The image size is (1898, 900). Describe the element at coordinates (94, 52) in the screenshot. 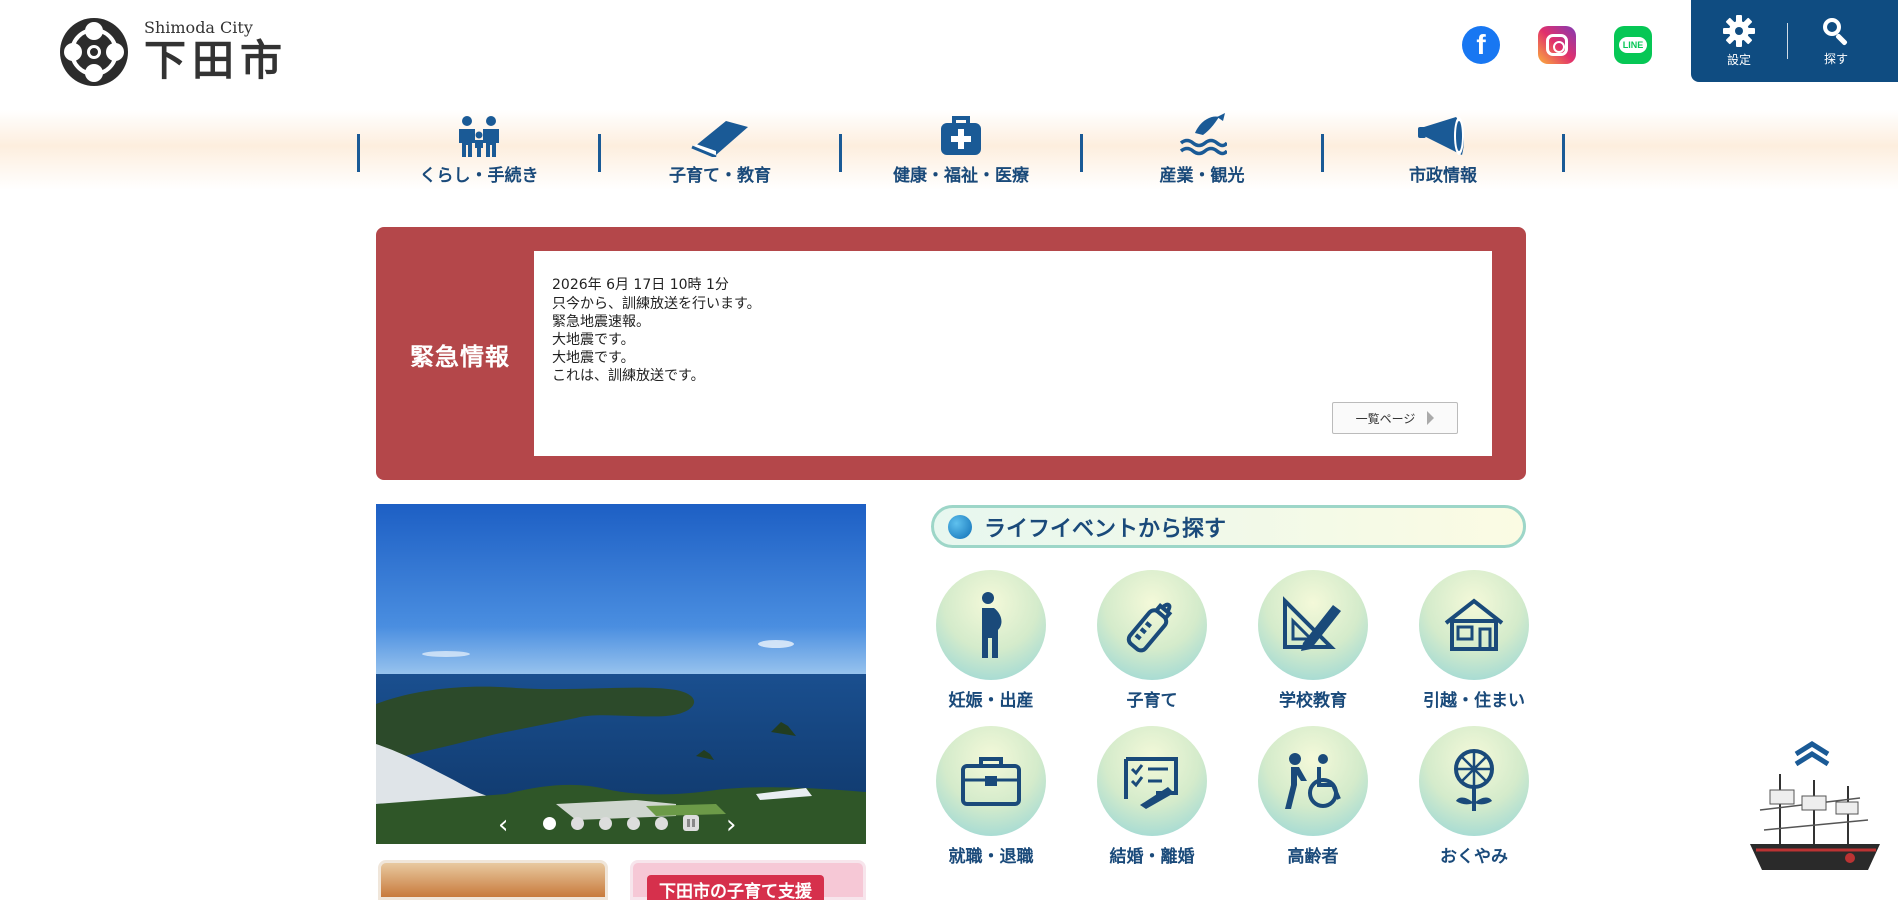

I see `city-emblem-icon` at that location.